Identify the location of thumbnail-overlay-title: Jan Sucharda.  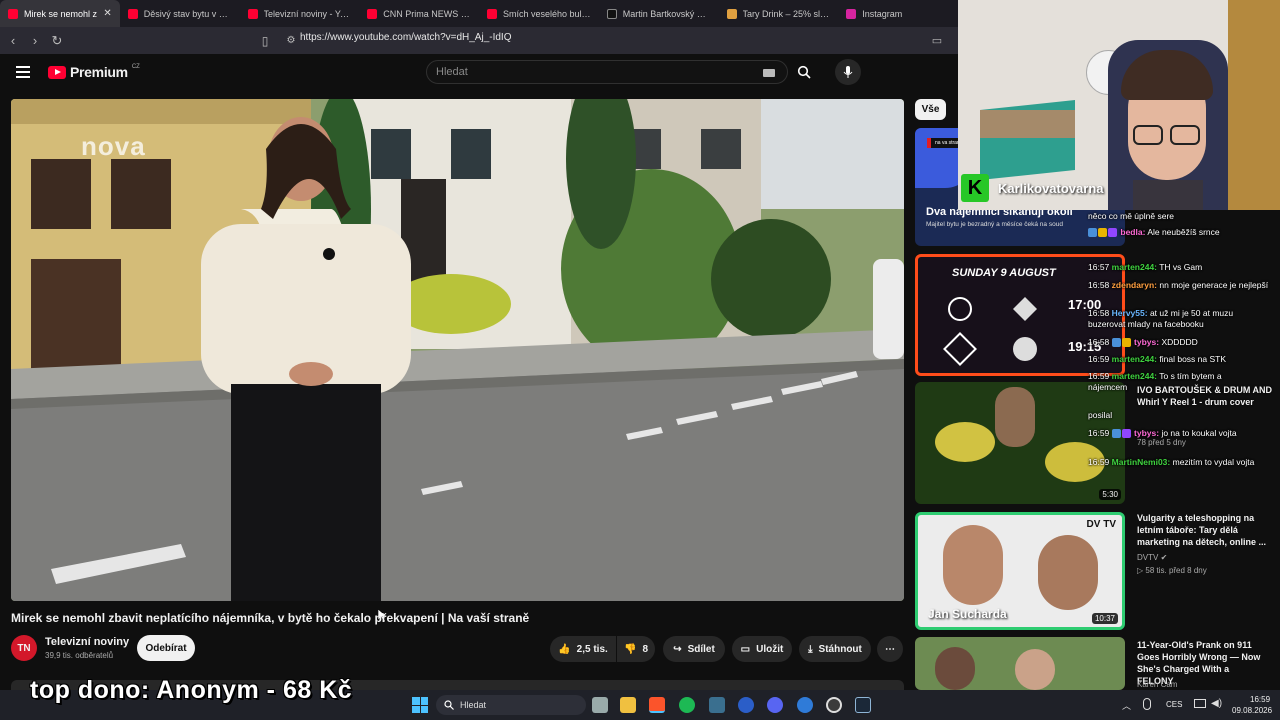
(967, 614).